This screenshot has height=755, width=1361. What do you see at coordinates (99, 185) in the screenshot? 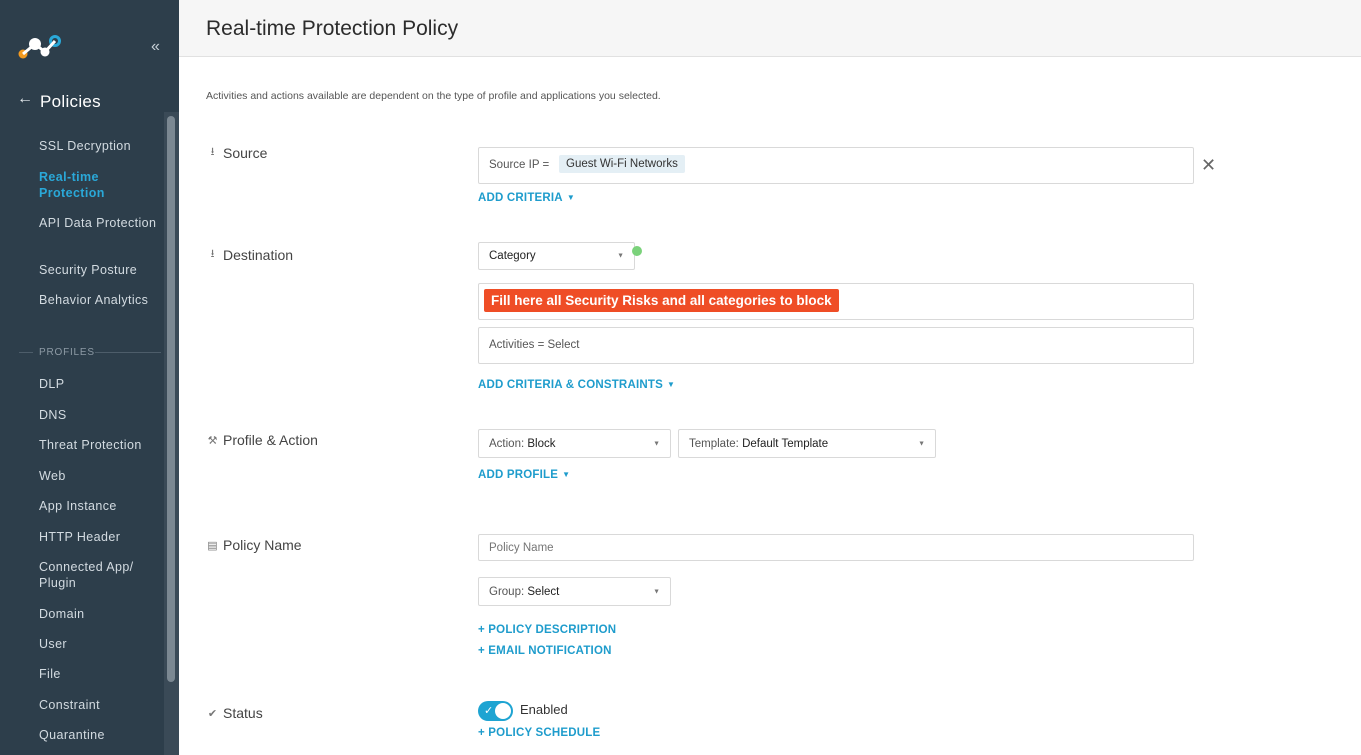
I see `sidebar-item-real-time-protection: Real-time Protection` at bounding box center [99, 185].